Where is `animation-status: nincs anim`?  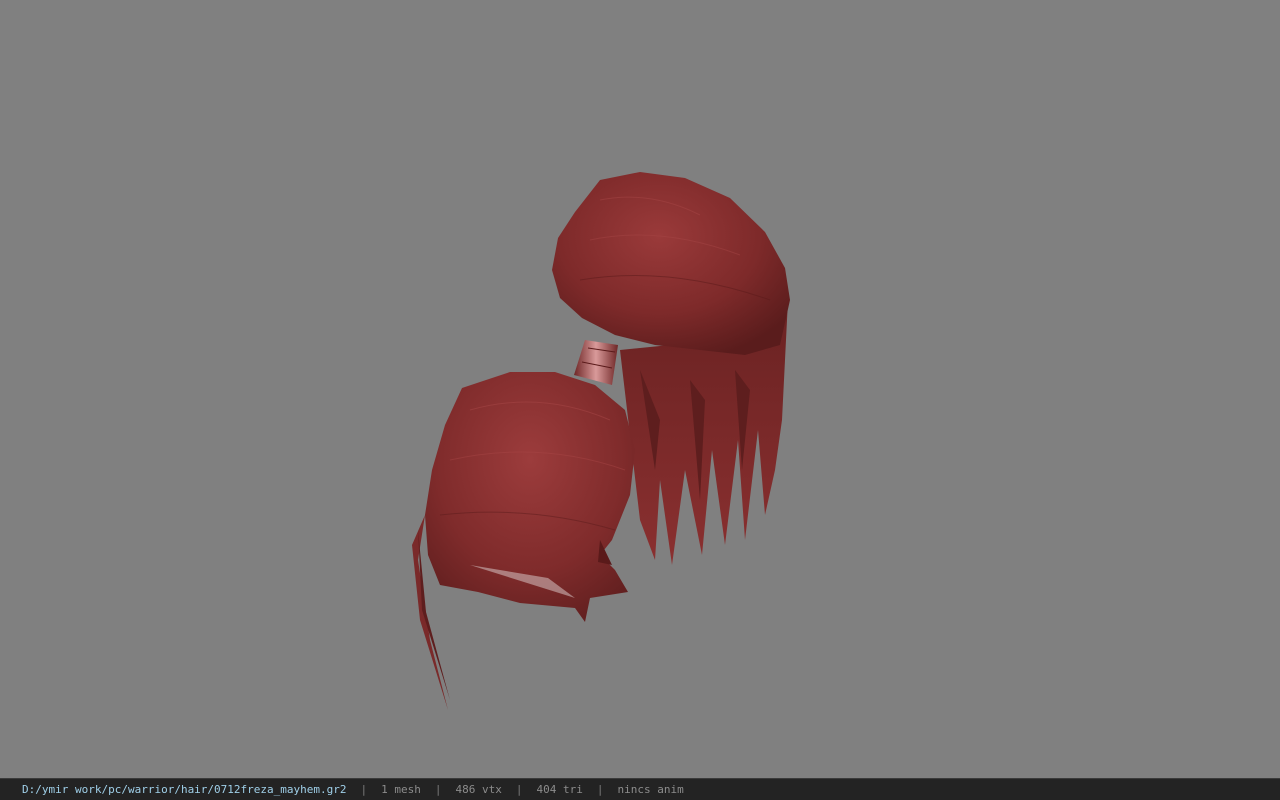 animation-status: nincs anim is located at coordinates (650, 789).